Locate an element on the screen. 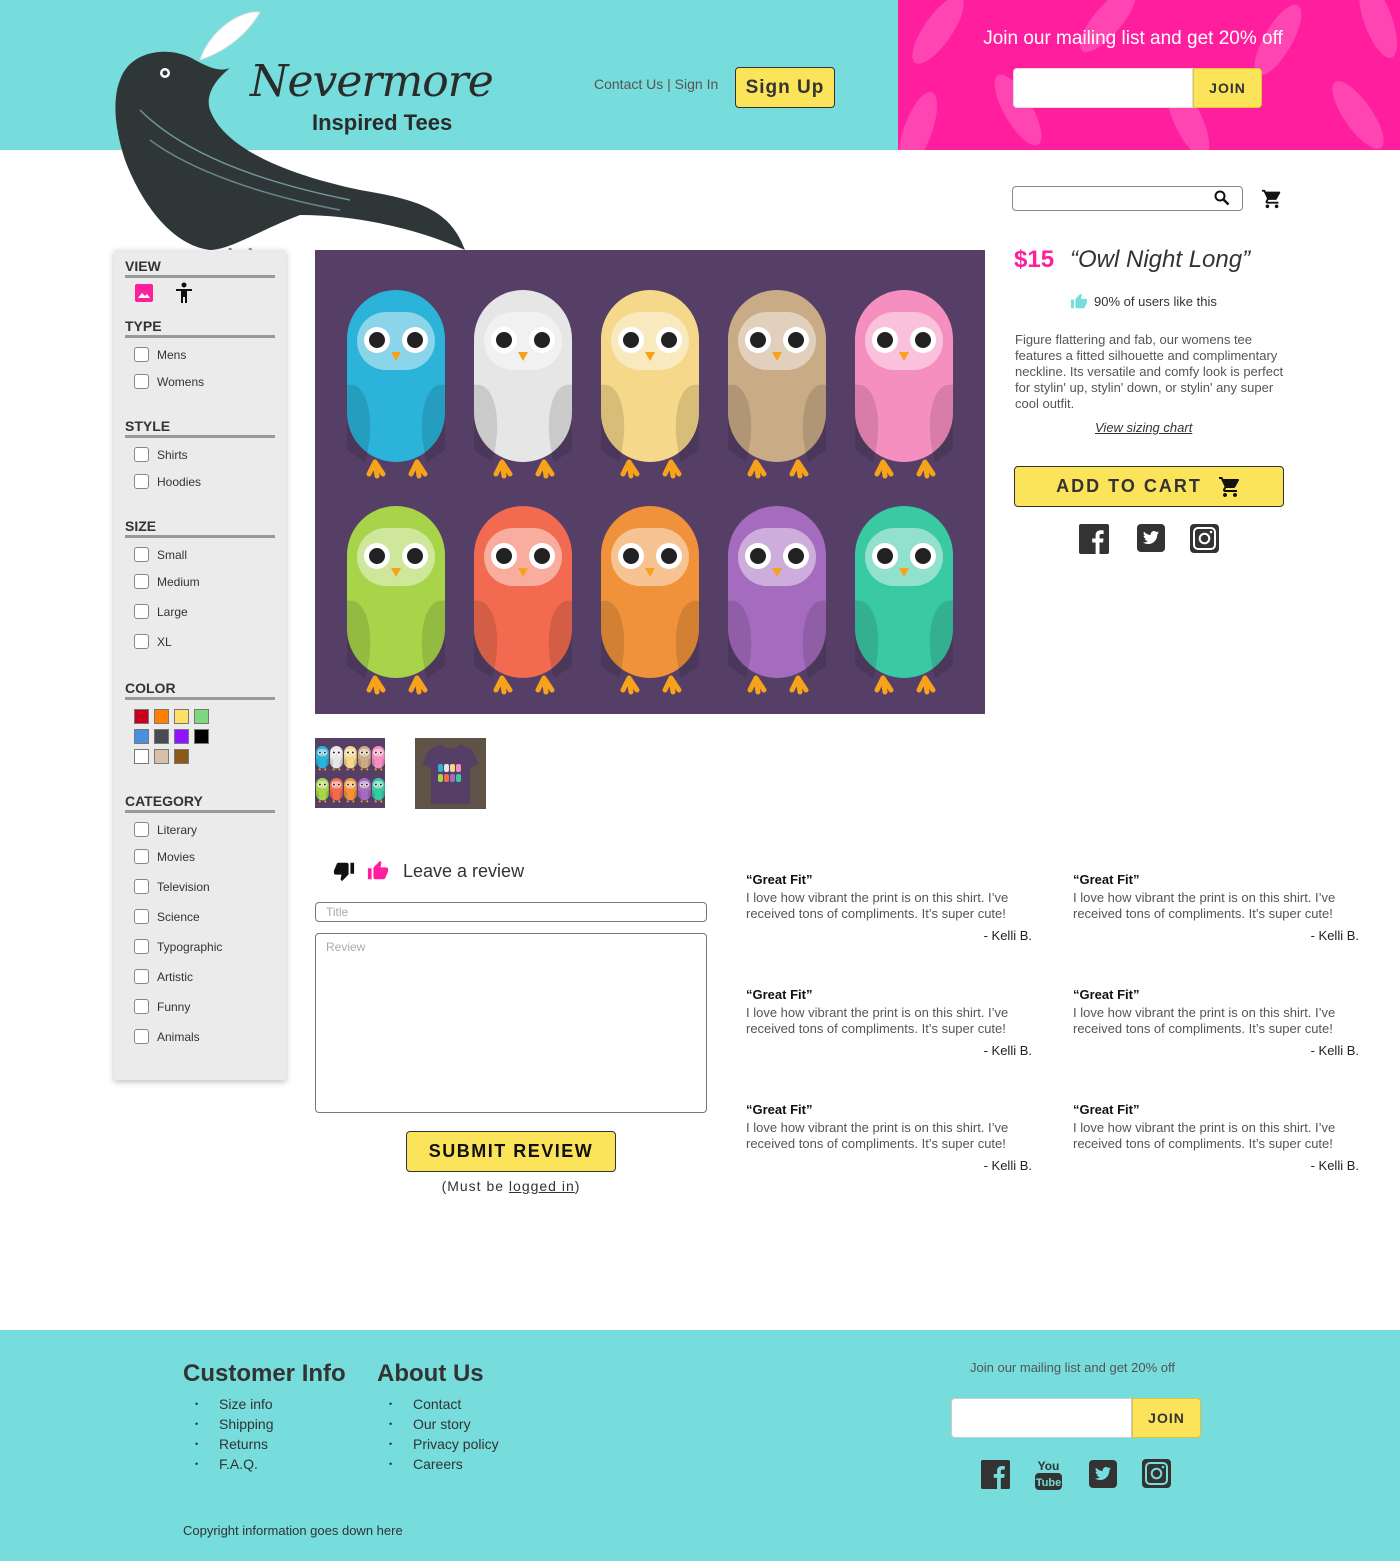 This screenshot has width=1400, height=1561. filter-category-science: Science is located at coordinates (167, 916).